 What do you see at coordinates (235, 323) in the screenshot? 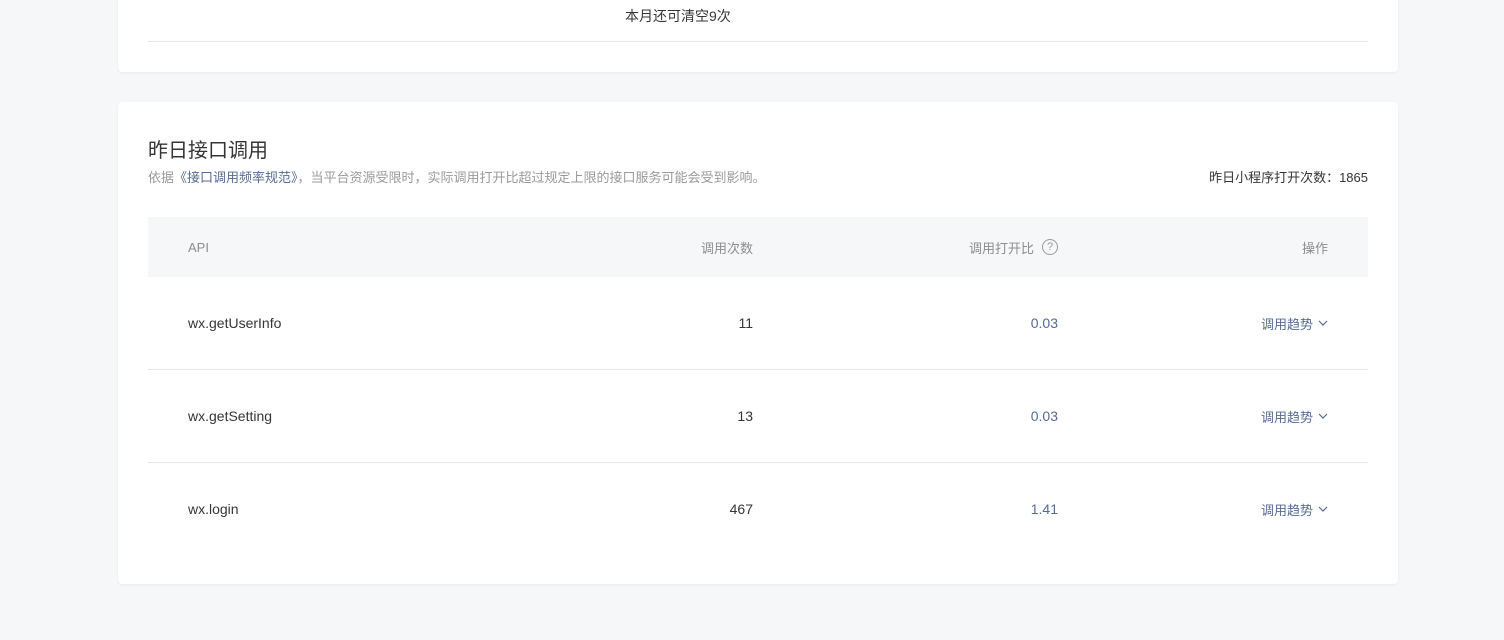
I see `api-name: wx.getUserInfo` at bounding box center [235, 323].